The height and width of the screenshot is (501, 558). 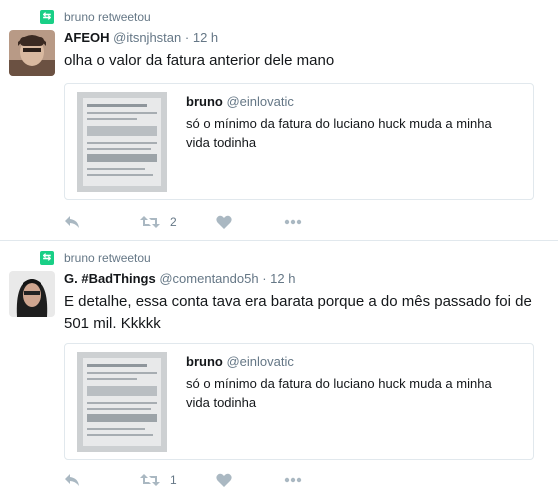 I want to click on author-name: G. #BadThings, so click(x=110, y=278).